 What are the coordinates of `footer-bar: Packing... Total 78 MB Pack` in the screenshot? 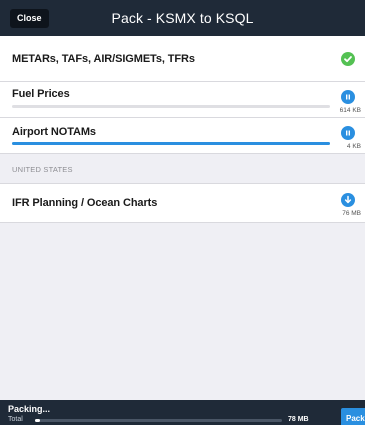 It's located at (182, 412).